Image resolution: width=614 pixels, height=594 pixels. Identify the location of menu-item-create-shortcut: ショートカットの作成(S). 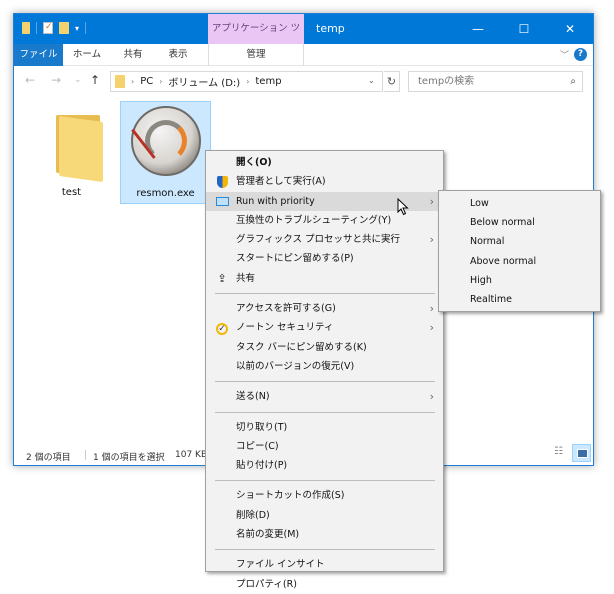
(324, 495).